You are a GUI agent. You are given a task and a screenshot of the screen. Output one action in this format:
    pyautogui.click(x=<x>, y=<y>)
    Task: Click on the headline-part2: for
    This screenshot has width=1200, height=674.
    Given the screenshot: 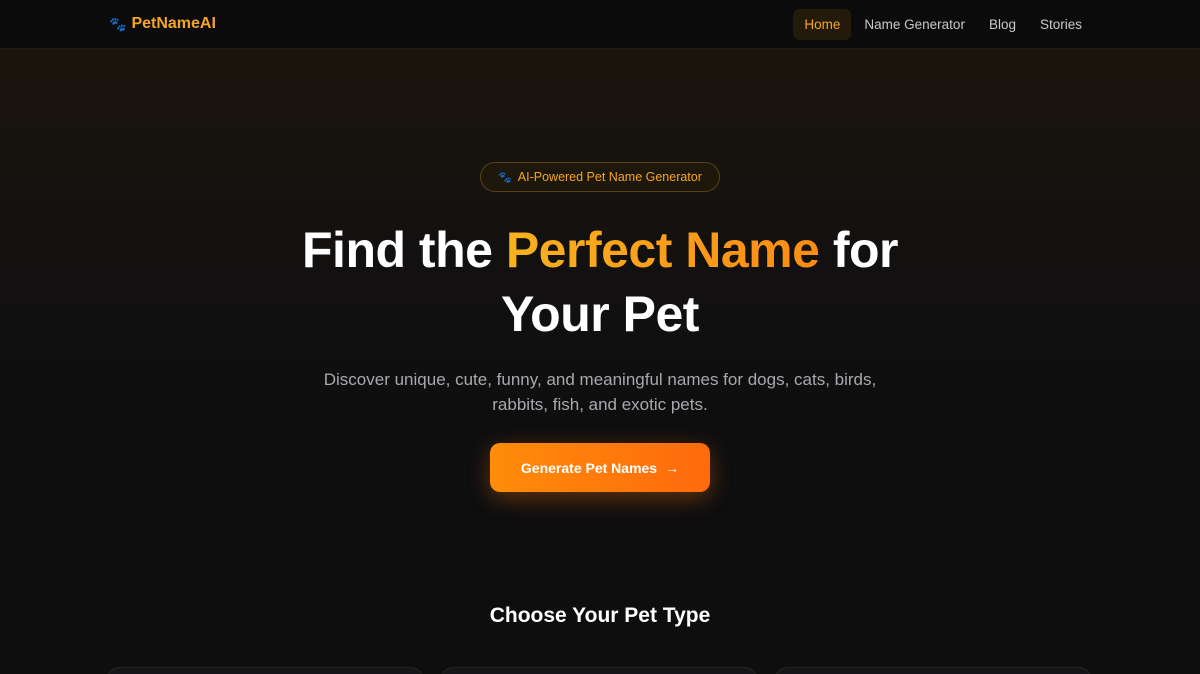 What is the action you would take?
    pyautogui.click(x=859, y=250)
    